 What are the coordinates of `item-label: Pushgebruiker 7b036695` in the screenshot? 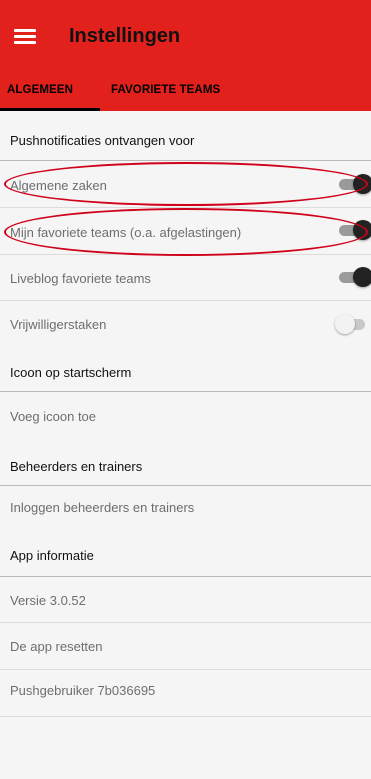 It's located at (83, 690).